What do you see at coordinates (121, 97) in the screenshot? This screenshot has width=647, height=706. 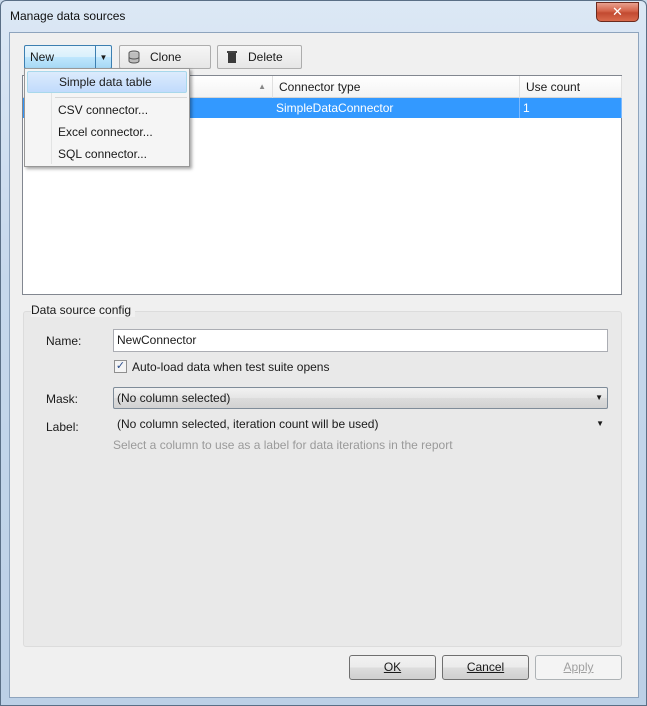 I see `menu-separator` at bounding box center [121, 97].